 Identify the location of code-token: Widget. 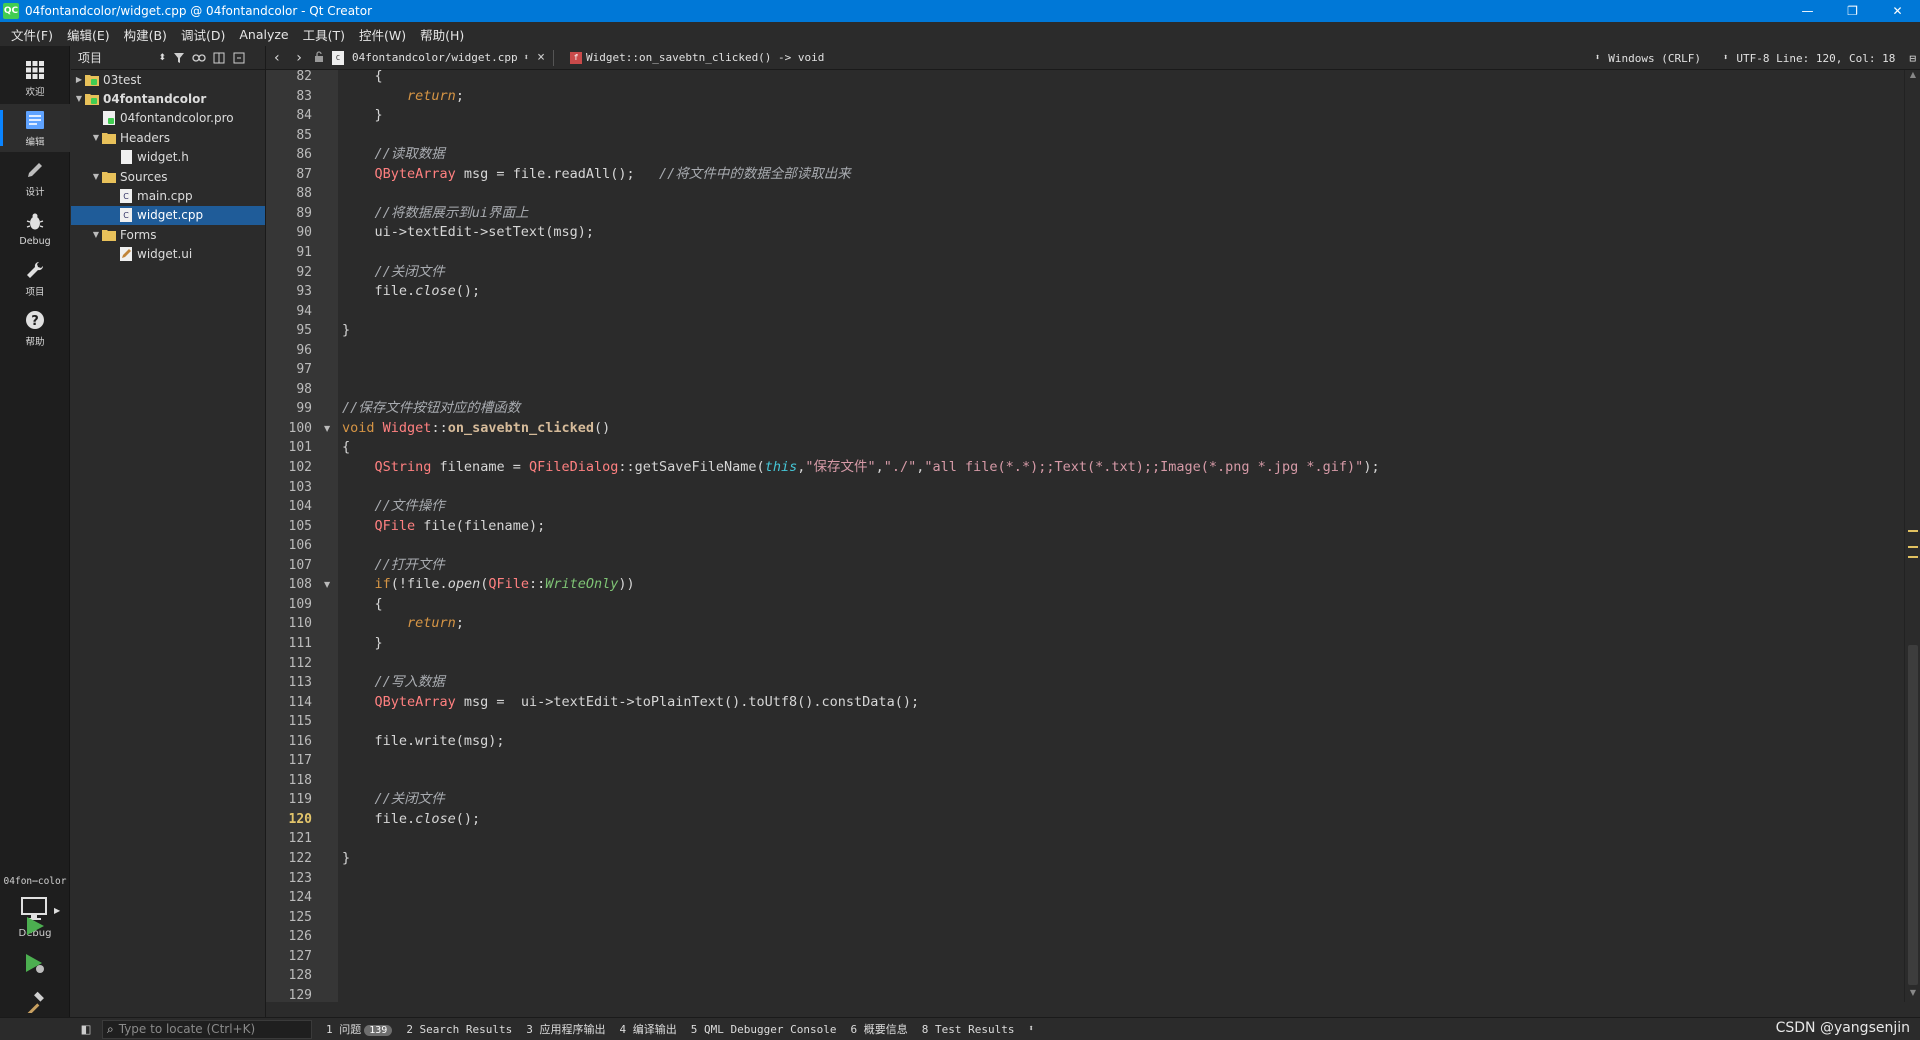
(407, 427).